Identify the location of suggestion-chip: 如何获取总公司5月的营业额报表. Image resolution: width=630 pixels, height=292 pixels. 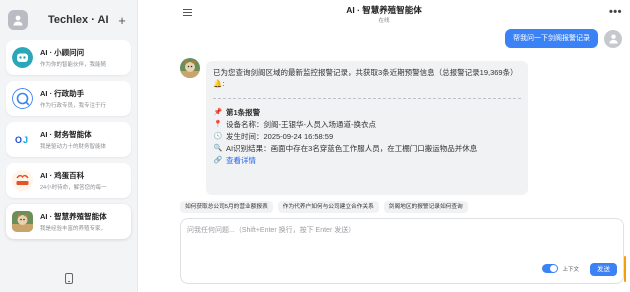
(226, 207).